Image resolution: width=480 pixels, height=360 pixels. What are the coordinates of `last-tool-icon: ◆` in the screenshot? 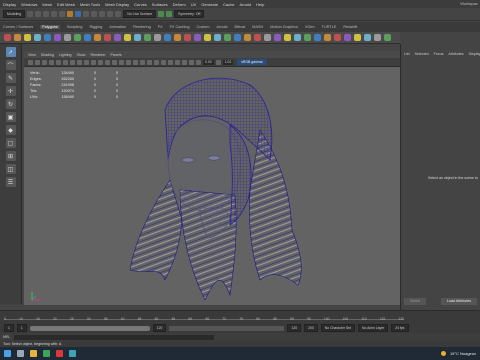 It's located at (10, 130).